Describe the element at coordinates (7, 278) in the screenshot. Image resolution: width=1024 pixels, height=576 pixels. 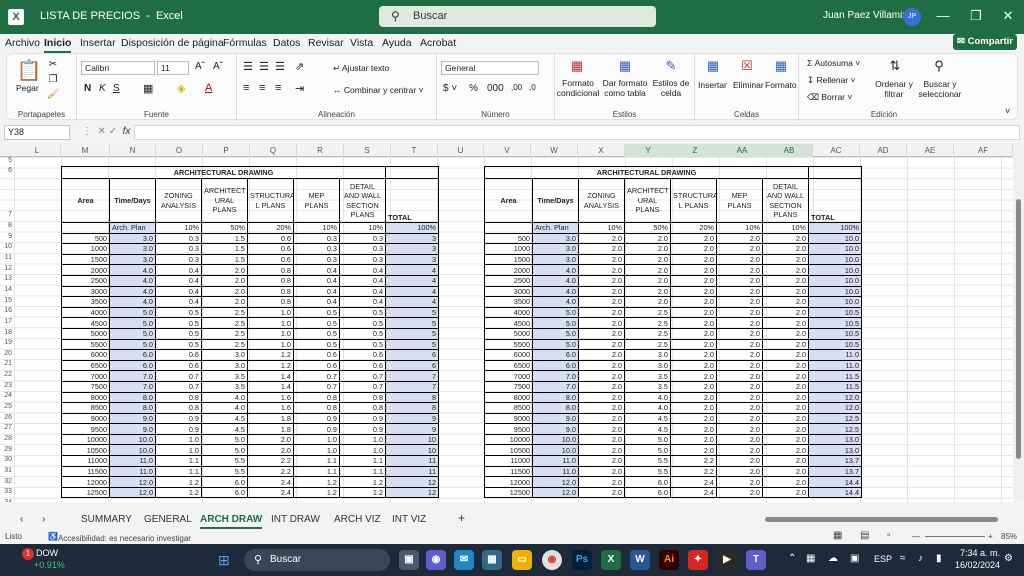
I see `row-header: 13` at that location.